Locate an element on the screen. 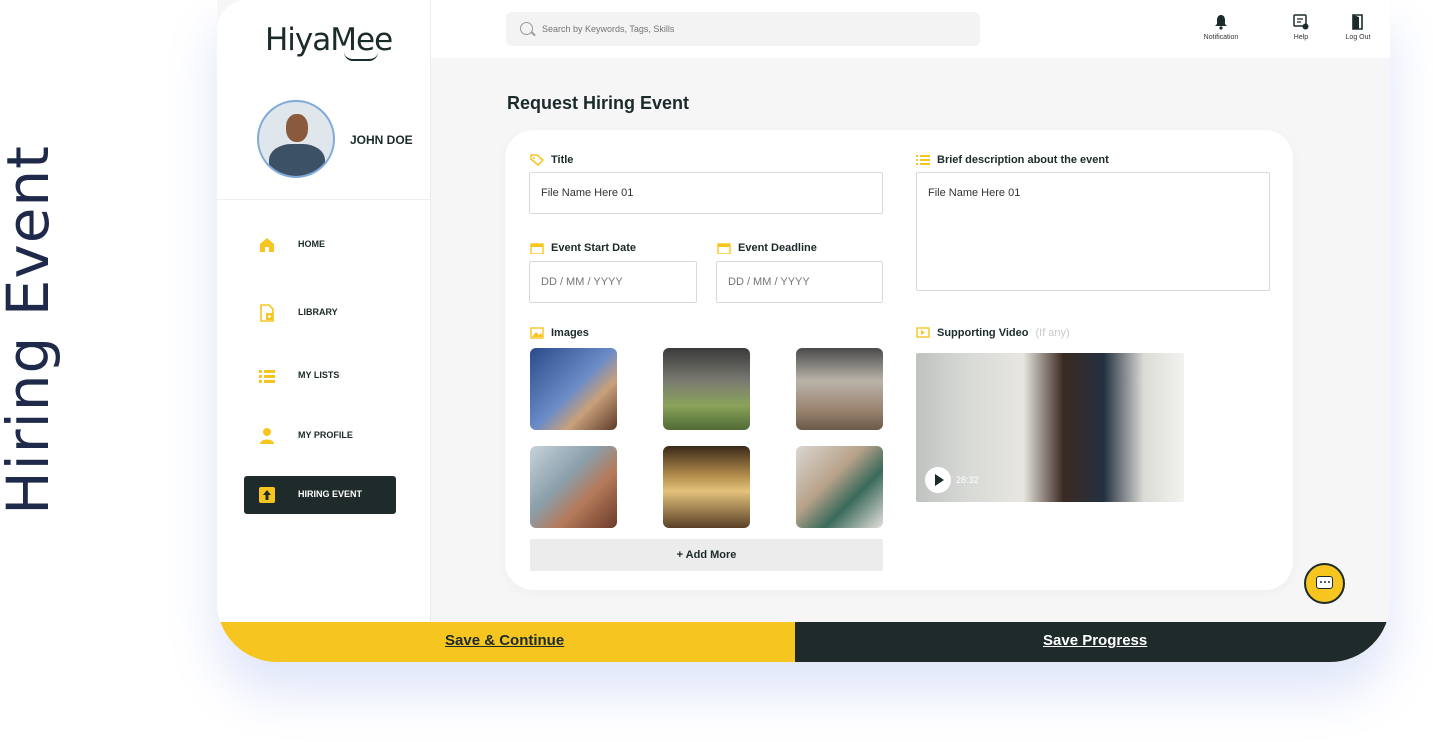  sidebar-item-hiring-event: HIRING EVENT is located at coordinates (320, 495).